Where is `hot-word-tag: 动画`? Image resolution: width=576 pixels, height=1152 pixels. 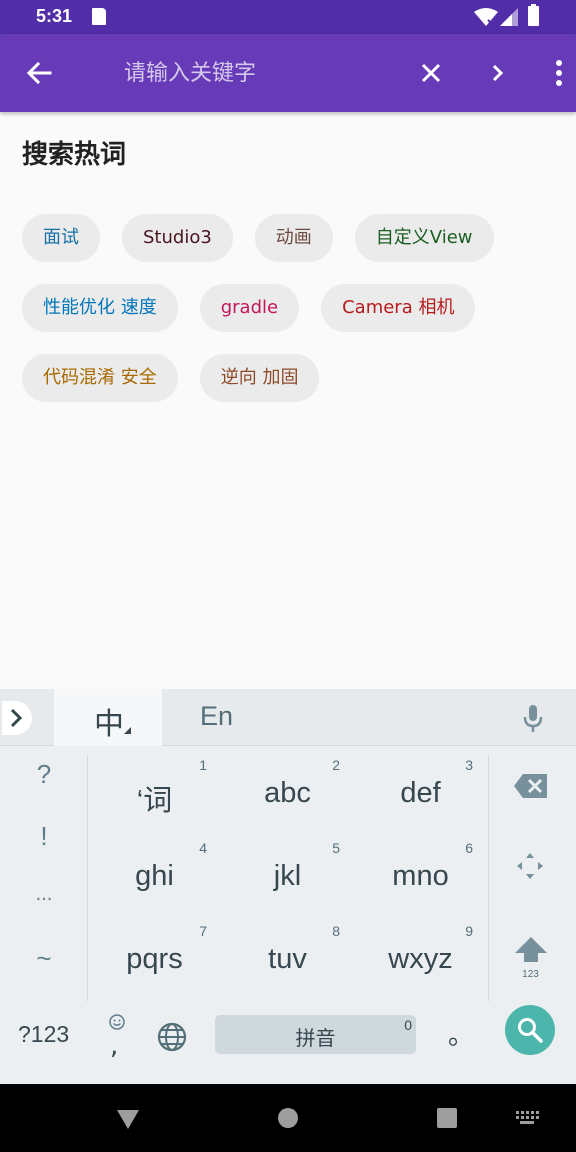
hot-word-tag: 动画 is located at coordinates (293, 238).